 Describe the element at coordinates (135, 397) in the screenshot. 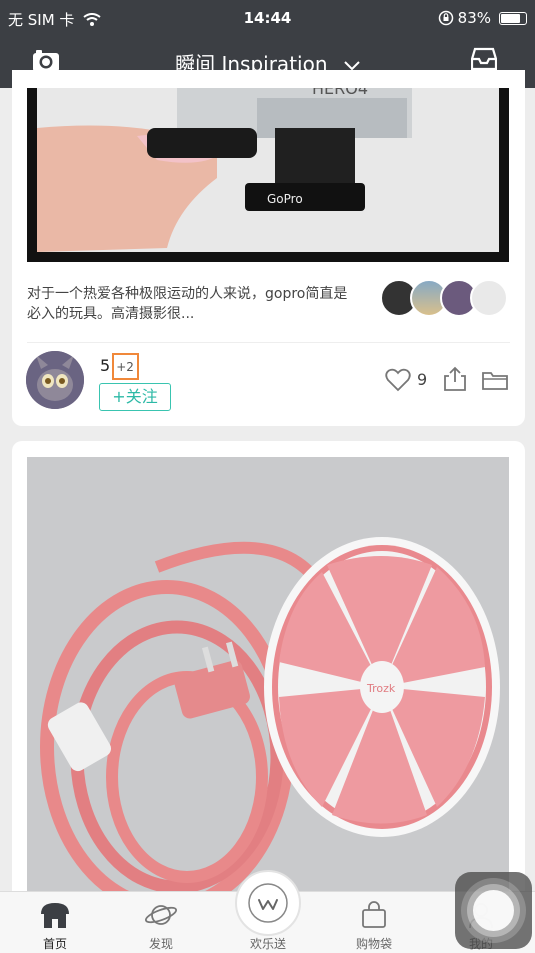

I see `follow-button: +关注` at that location.